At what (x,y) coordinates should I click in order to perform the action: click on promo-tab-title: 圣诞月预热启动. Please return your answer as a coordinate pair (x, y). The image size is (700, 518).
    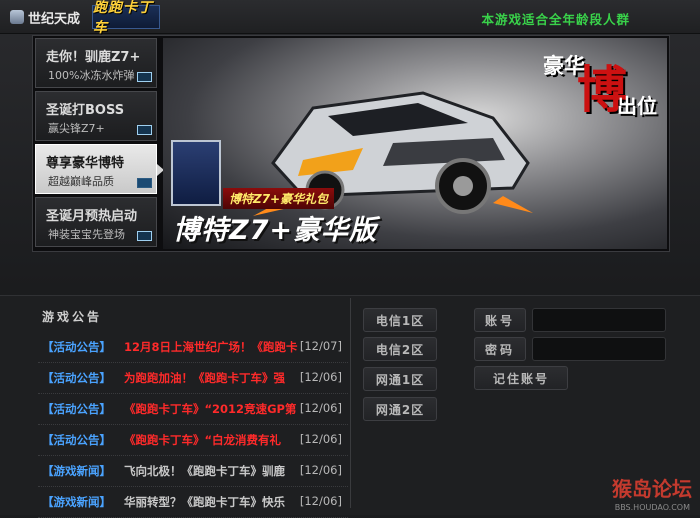
    Looking at the image, I should click on (92, 216).